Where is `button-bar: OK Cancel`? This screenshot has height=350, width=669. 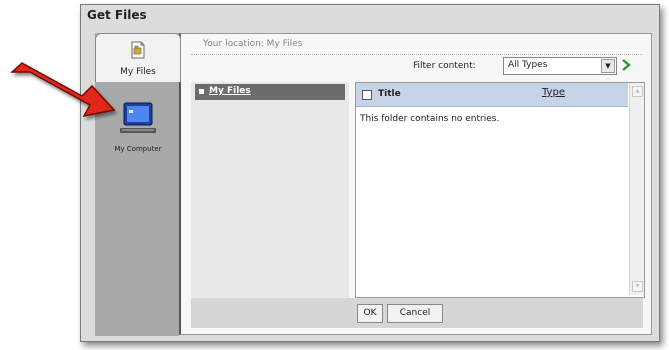 button-bar: OK Cancel is located at coordinates (417, 313).